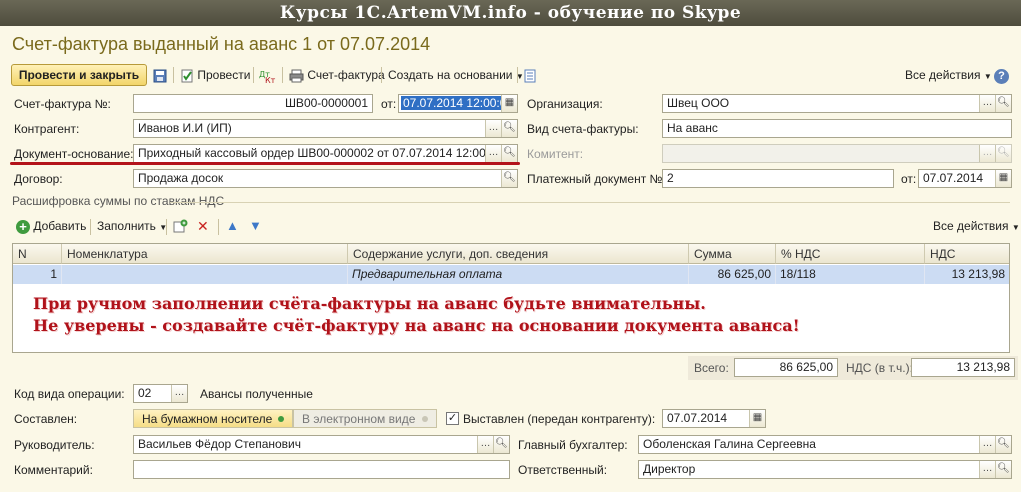  Describe the element at coordinates (825, 469) in the screenshot. I see `responsible-field: Директор … 🔍︎` at that location.